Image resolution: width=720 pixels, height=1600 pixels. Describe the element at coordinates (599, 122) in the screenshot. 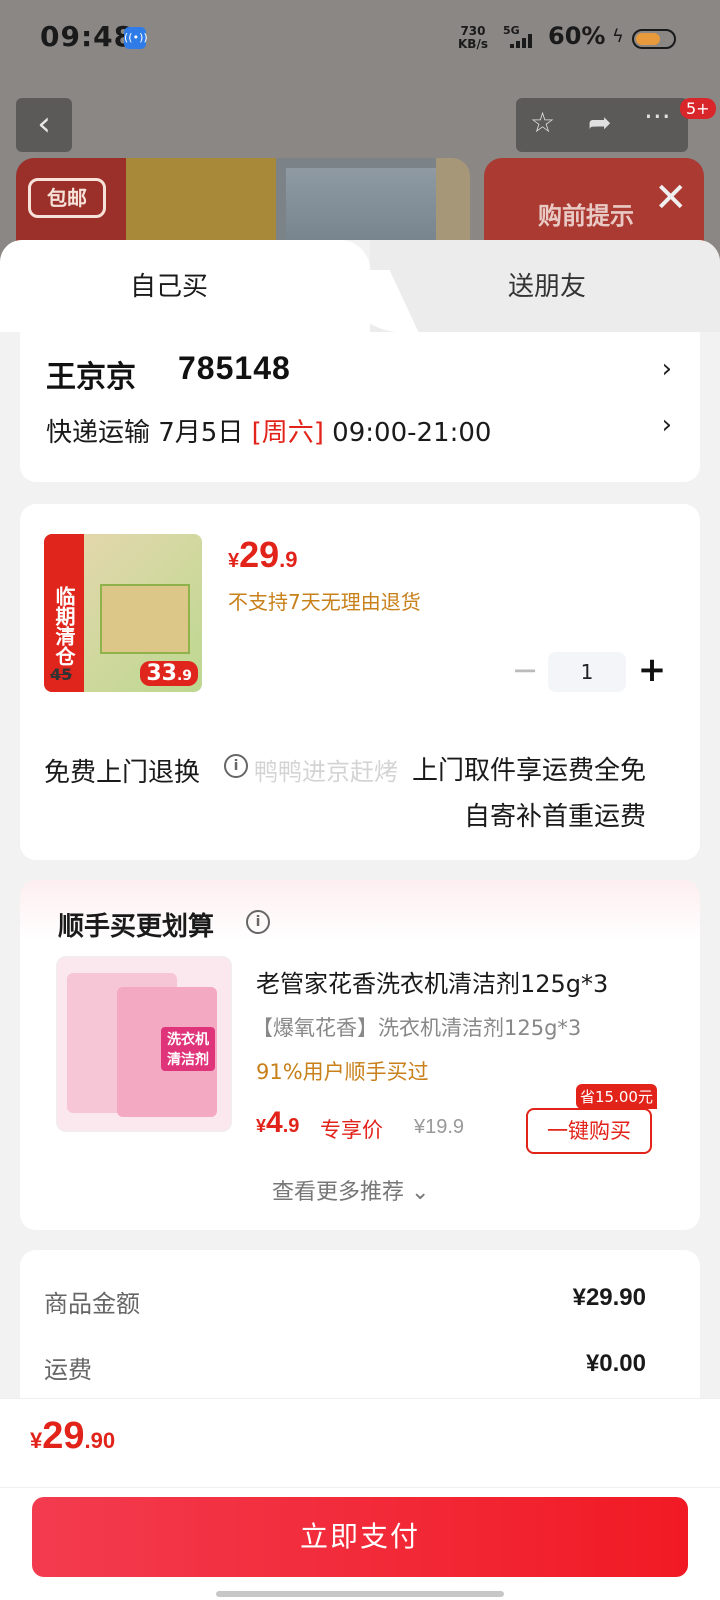

I see `share-icon: ➦` at that location.